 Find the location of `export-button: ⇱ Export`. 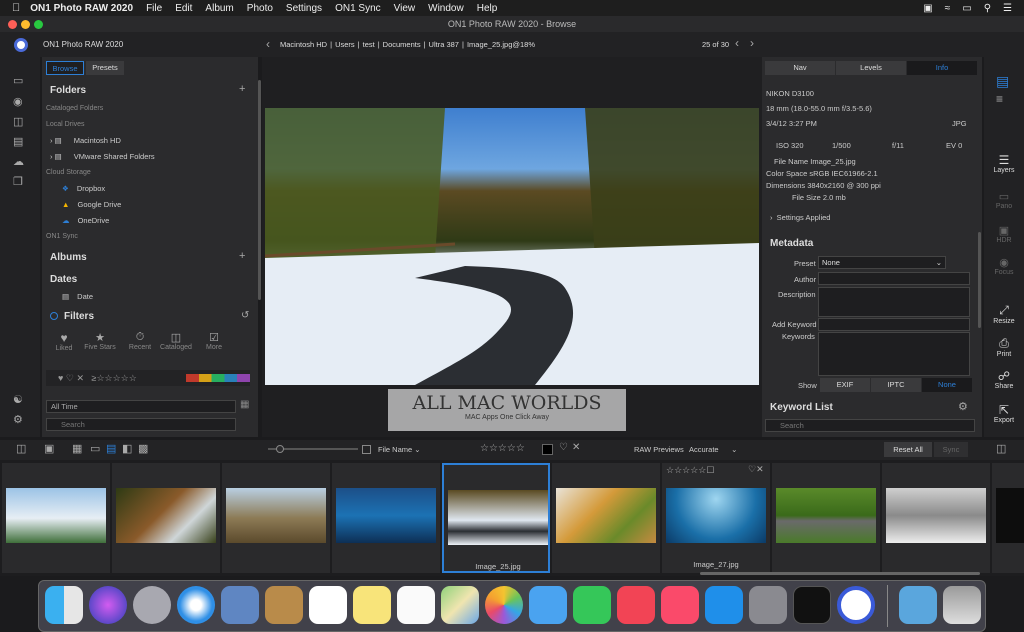

export-button: ⇱ Export is located at coordinates (1004, 413).